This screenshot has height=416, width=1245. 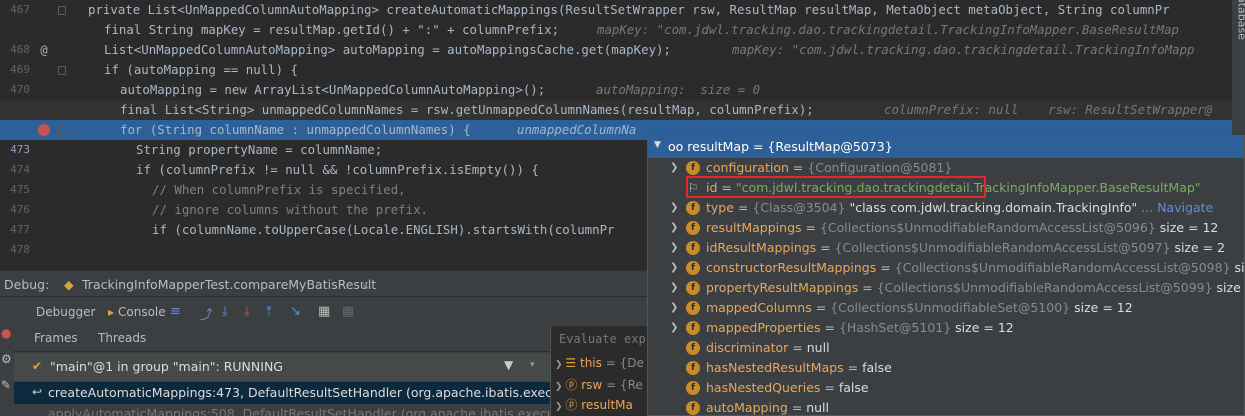 What do you see at coordinates (1185, 207) in the screenshot?
I see `navigate-link: Navigate` at bounding box center [1185, 207].